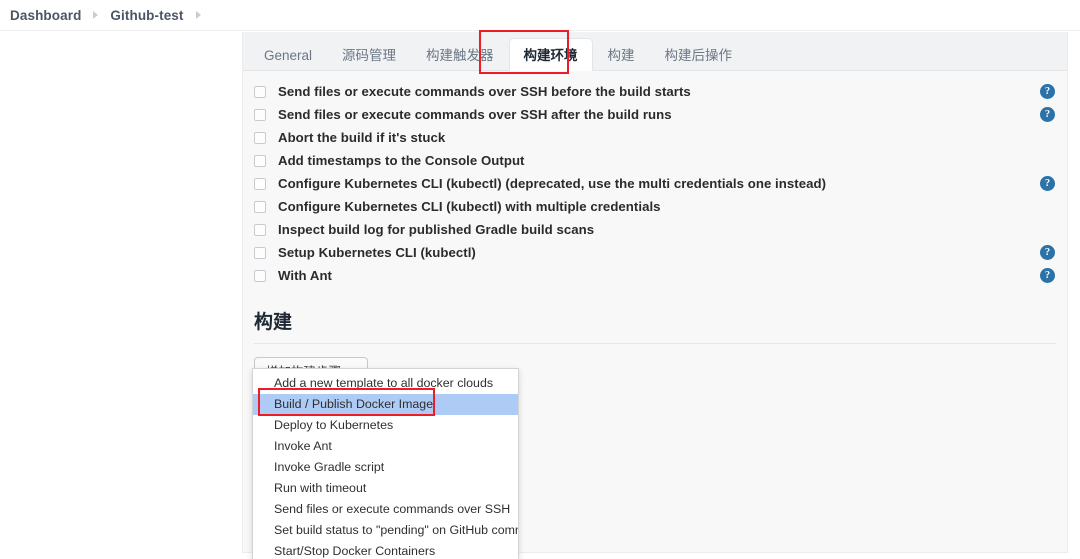 This screenshot has height=559, width=1080. I want to click on tab-post-build-actions: 构建后操作, so click(699, 54).